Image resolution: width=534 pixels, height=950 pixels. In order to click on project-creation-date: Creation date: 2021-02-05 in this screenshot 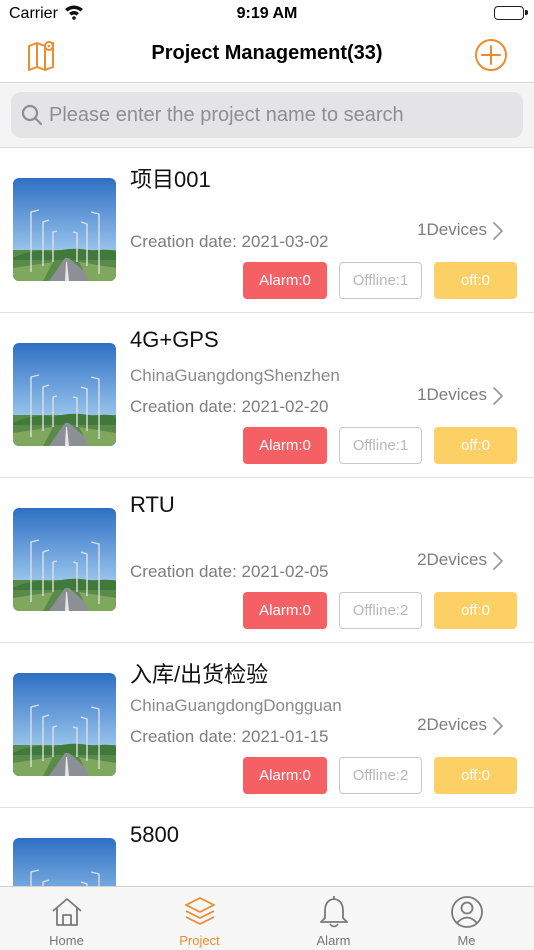, I will do `click(229, 571)`.